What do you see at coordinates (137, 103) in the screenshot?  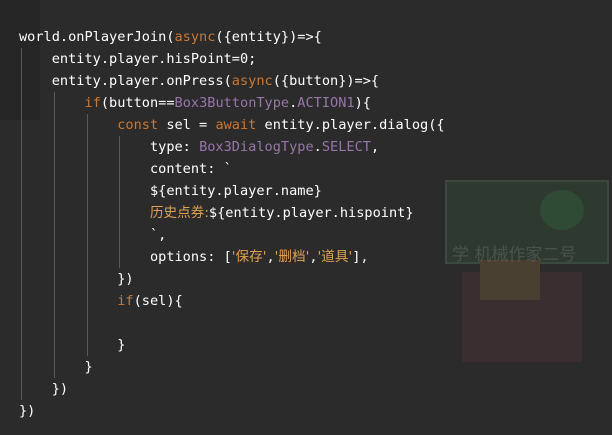 I see `code-token: (button==` at bounding box center [137, 103].